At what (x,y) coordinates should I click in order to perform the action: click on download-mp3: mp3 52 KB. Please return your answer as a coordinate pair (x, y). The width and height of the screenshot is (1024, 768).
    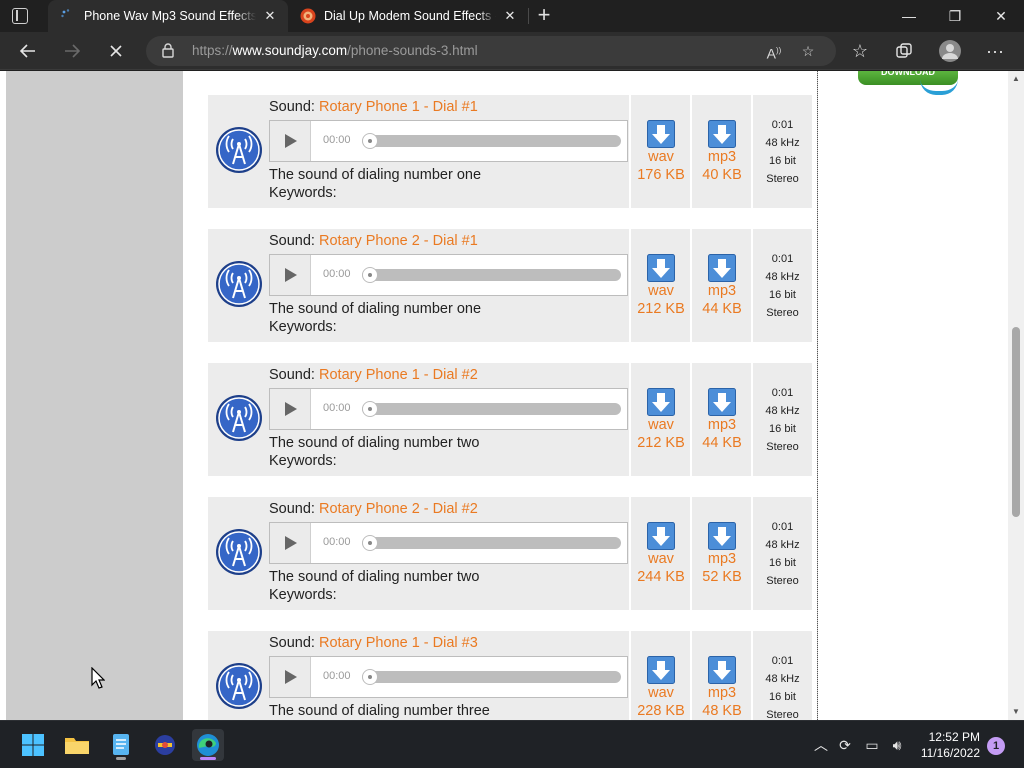
    Looking at the image, I should click on (720, 553).